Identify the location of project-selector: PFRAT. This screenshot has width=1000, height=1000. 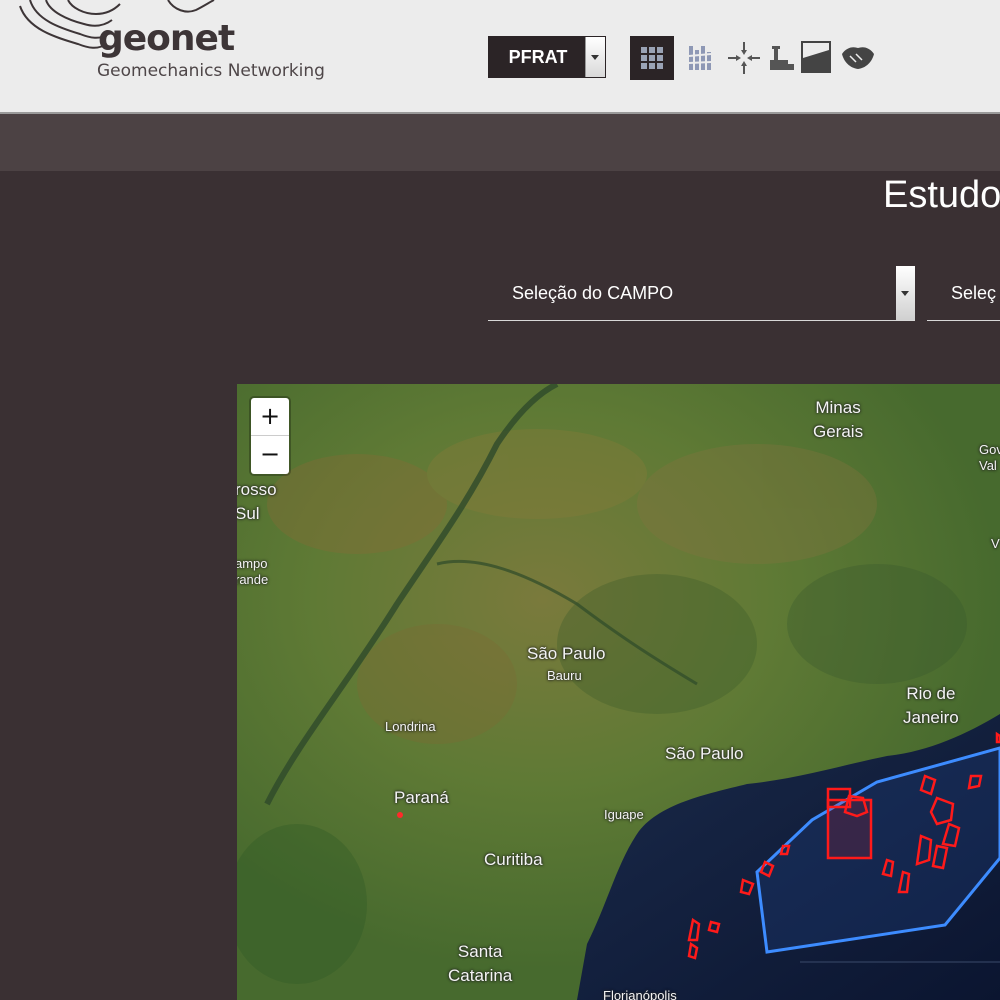
(547, 57).